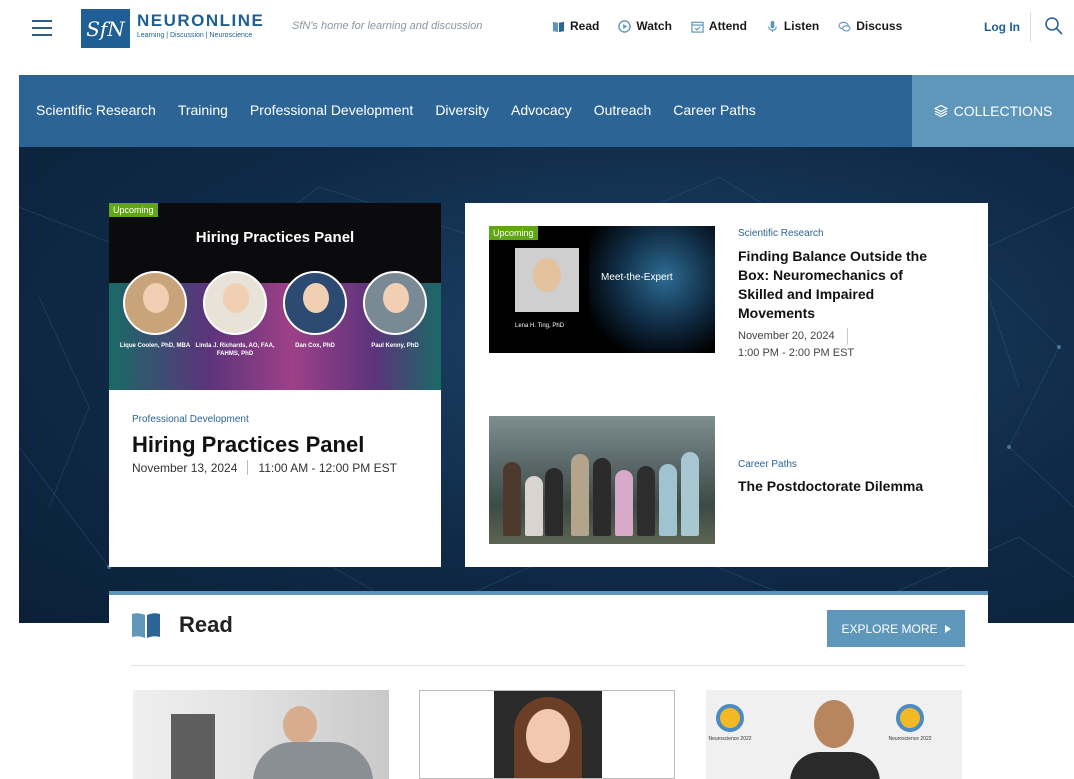 The width and height of the screenshot is (1074, 779). Describe the element at coordinates (1030, 27) in the screenshot. I see `header-divider` at that location.